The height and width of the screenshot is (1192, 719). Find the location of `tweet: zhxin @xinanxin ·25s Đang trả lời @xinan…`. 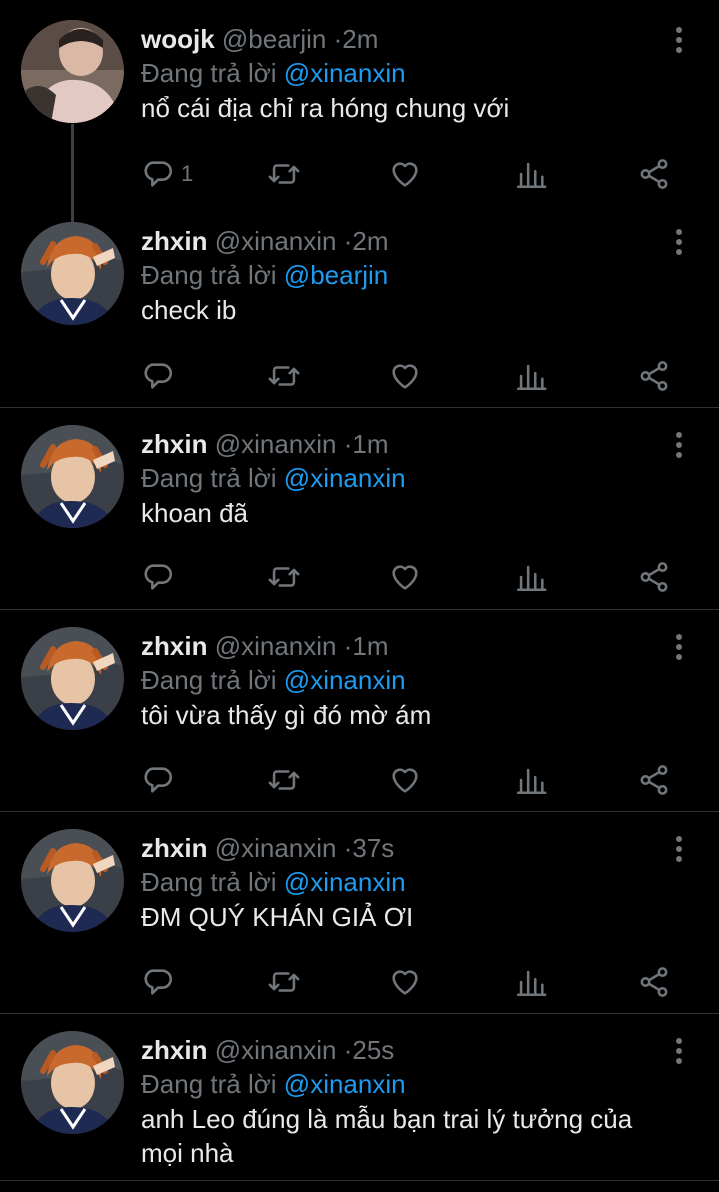

tweet: zhxin @xinanxin ·25s Đang trả lời @xinan… is located at coordinates (359, 1096).